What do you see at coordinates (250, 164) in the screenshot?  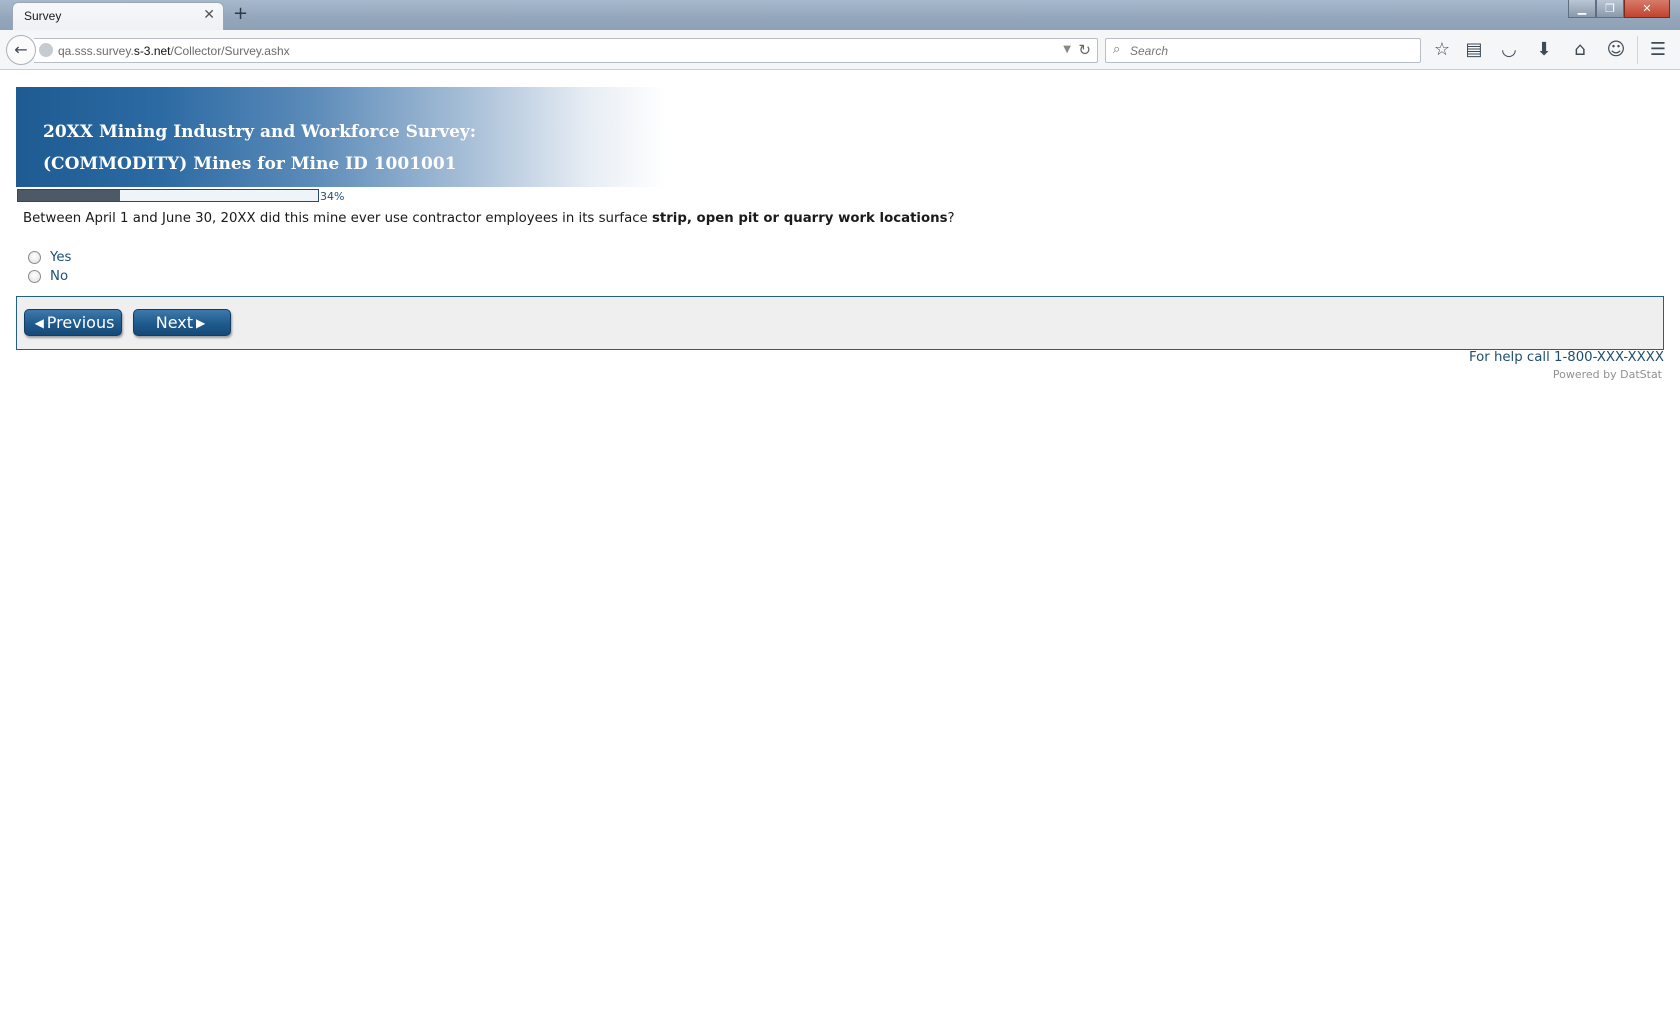 I see `survey-title-line-2: (COMMODITY) Mines for Mine ID 1001001` at bounding box center [250, 164].